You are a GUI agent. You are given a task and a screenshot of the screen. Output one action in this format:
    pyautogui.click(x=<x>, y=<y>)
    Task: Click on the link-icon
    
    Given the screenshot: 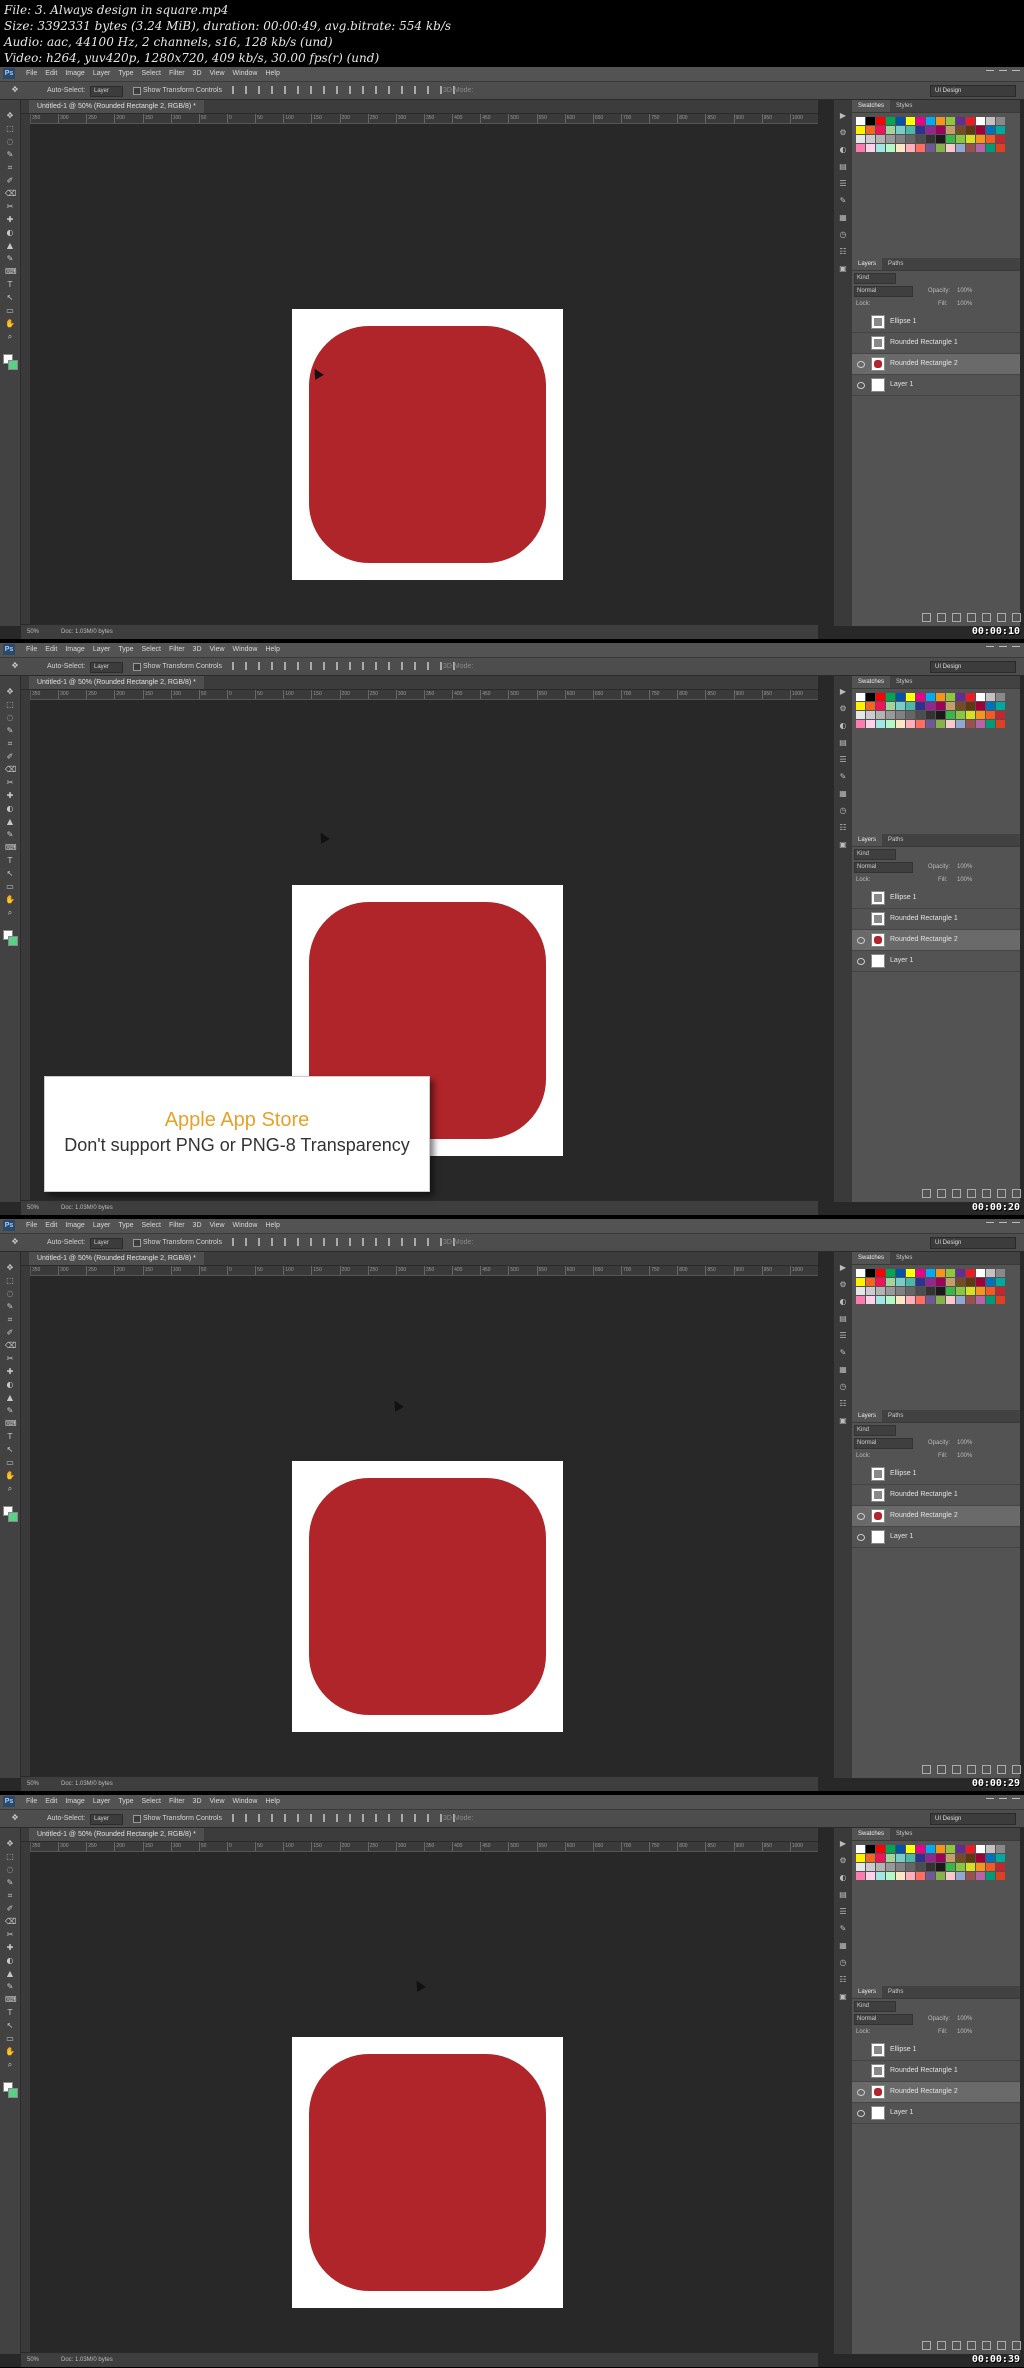 What is the action you would take?
    pyautogui.click(x=926, y=617)
    